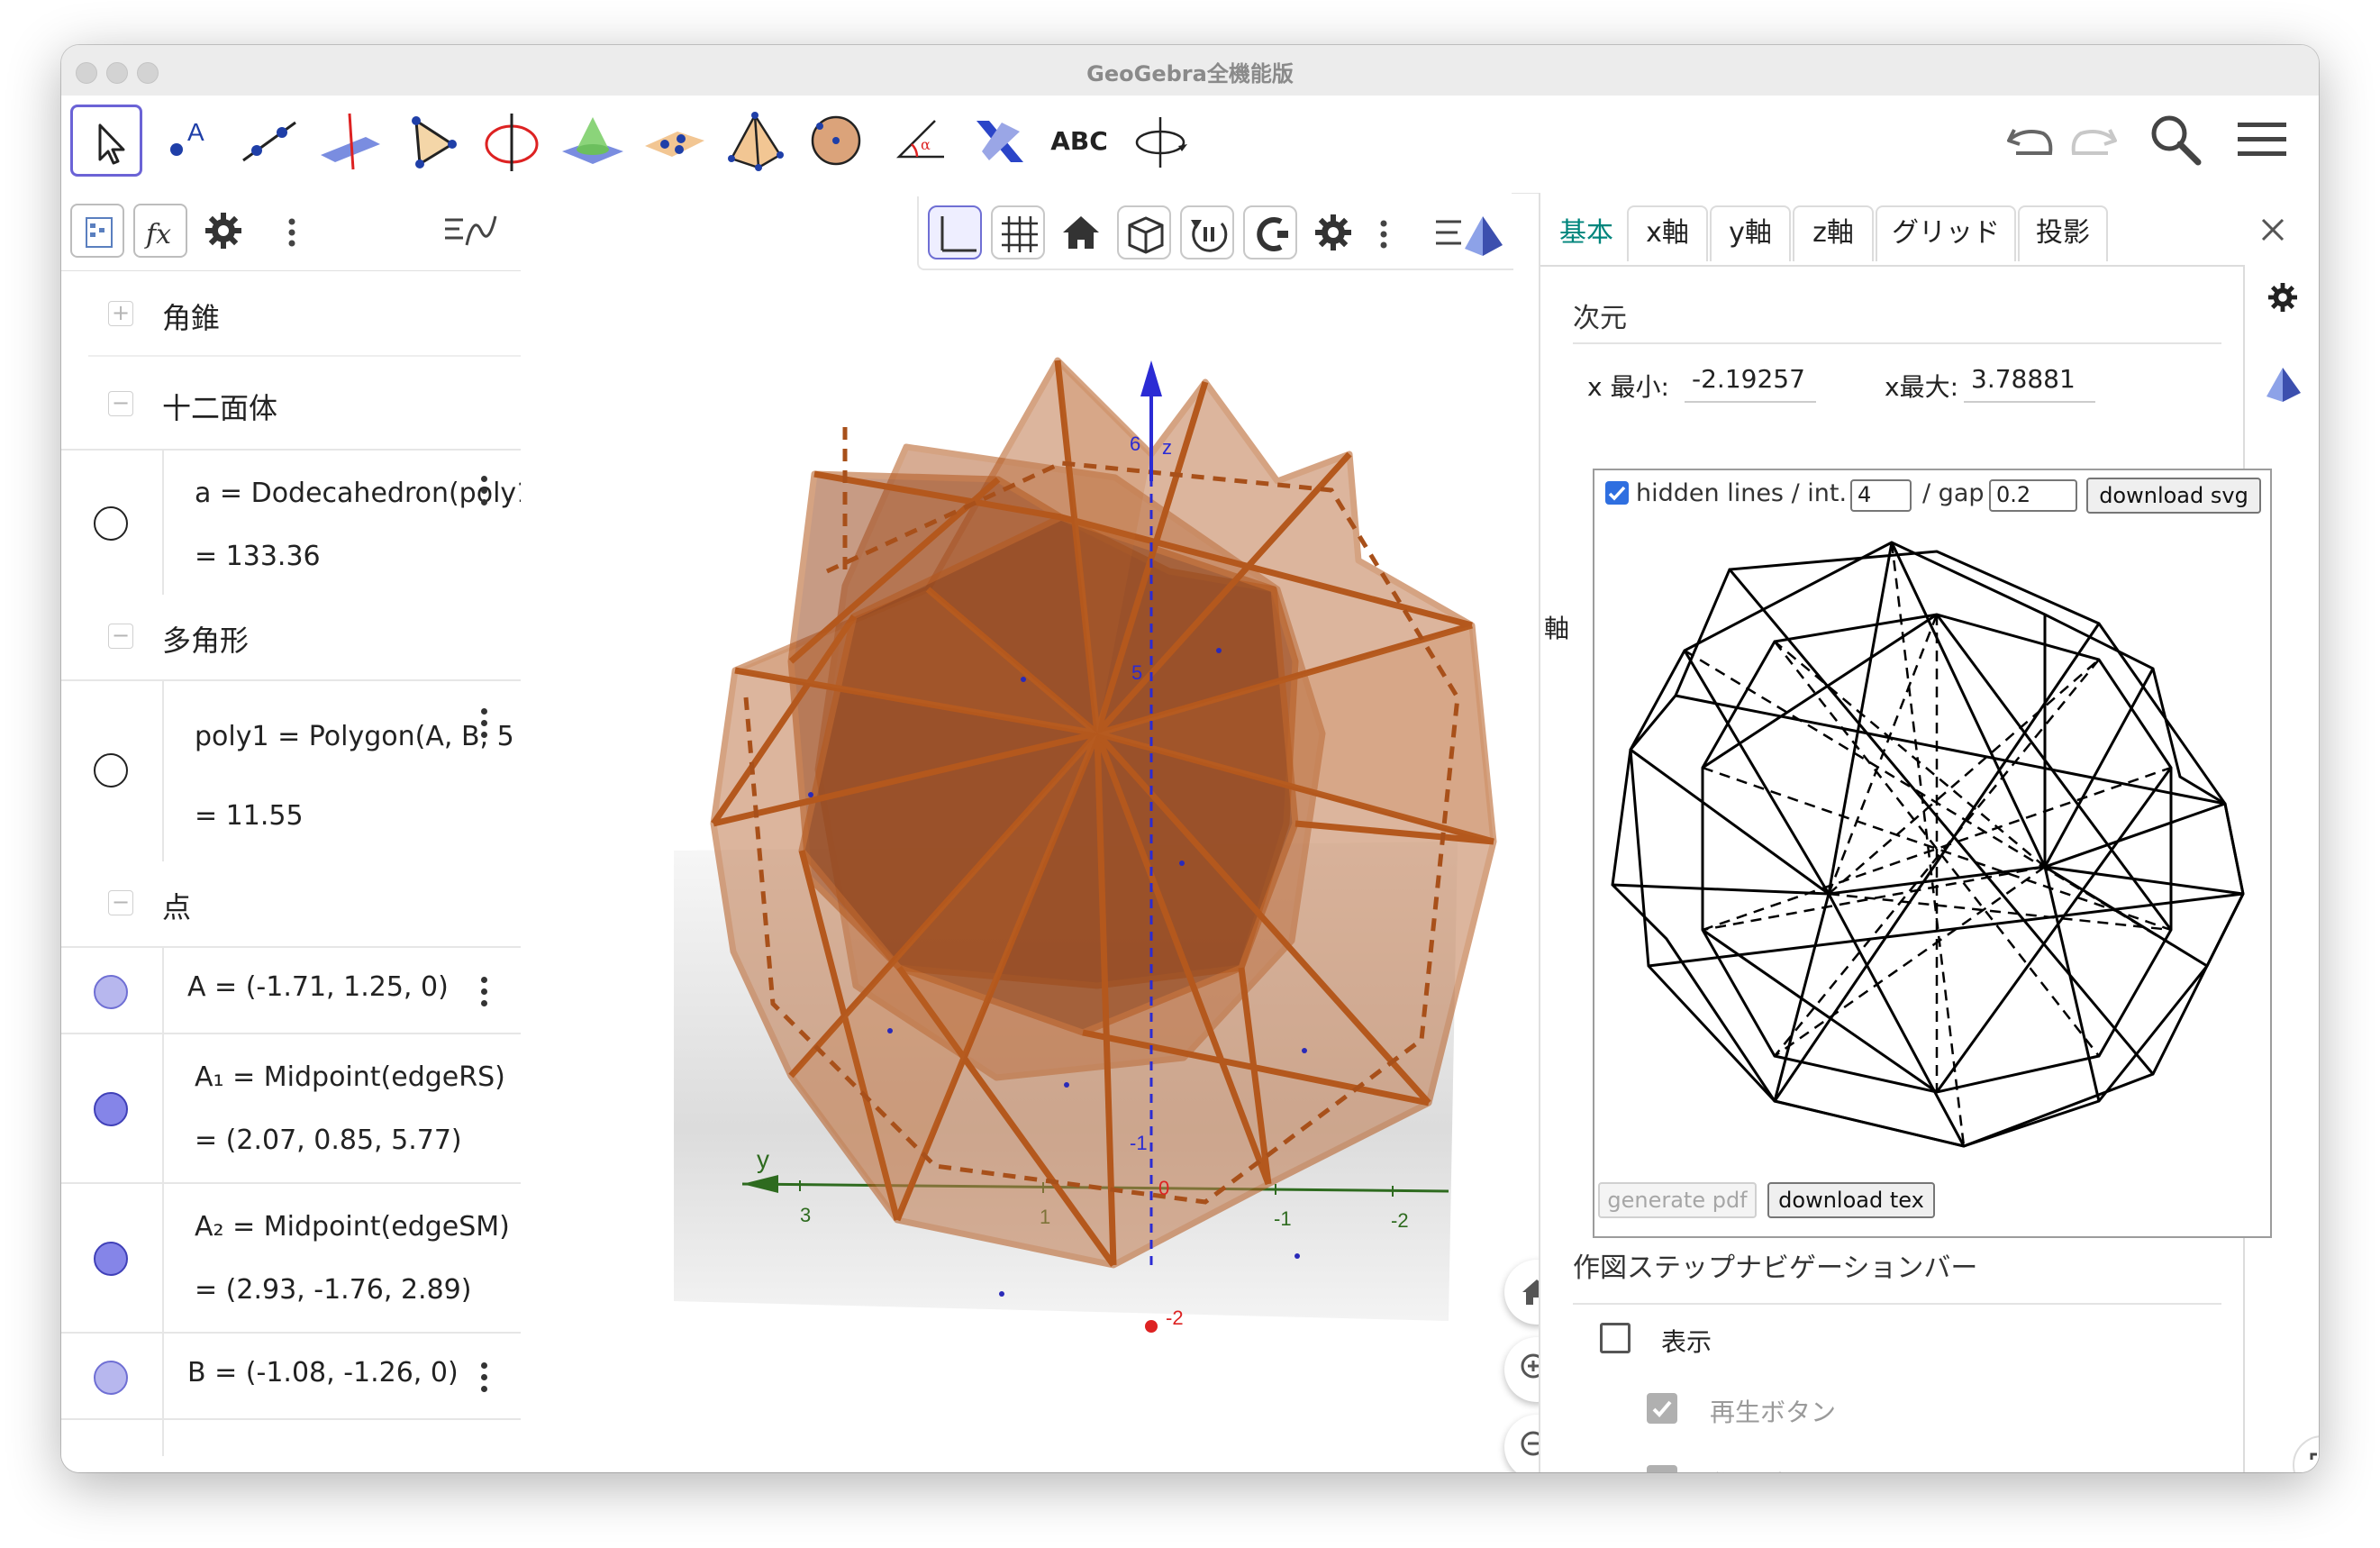 The width and height of the screenshot is (2380, 1548). I want to click on tab-projection: 投影, so click(2063, 233).